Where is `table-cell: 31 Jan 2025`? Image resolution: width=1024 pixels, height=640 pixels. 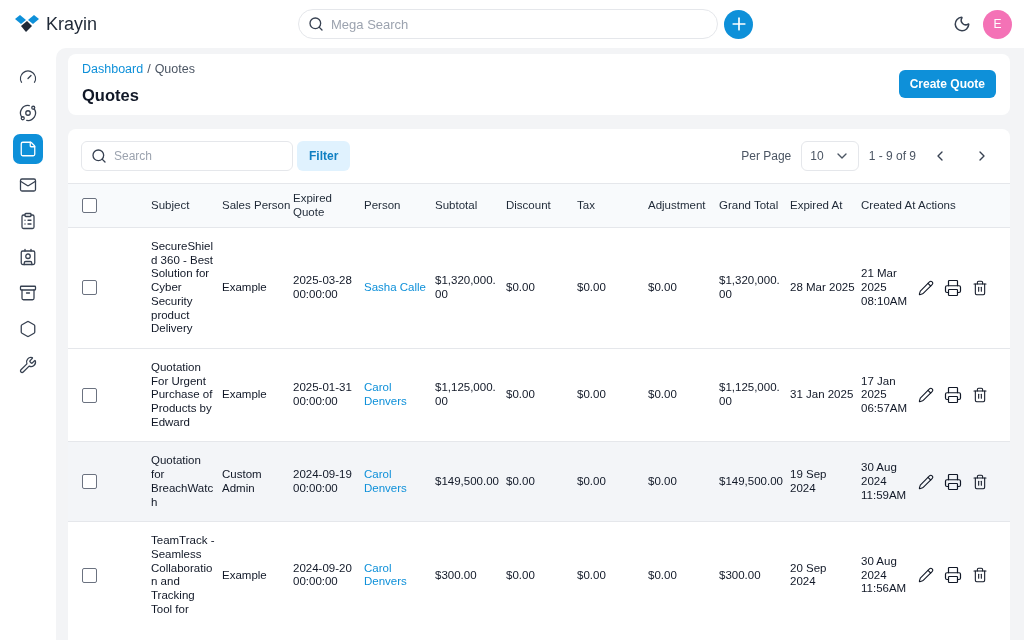
table-cell: 31 Jan 2025 is located at coordinates (822, 395).